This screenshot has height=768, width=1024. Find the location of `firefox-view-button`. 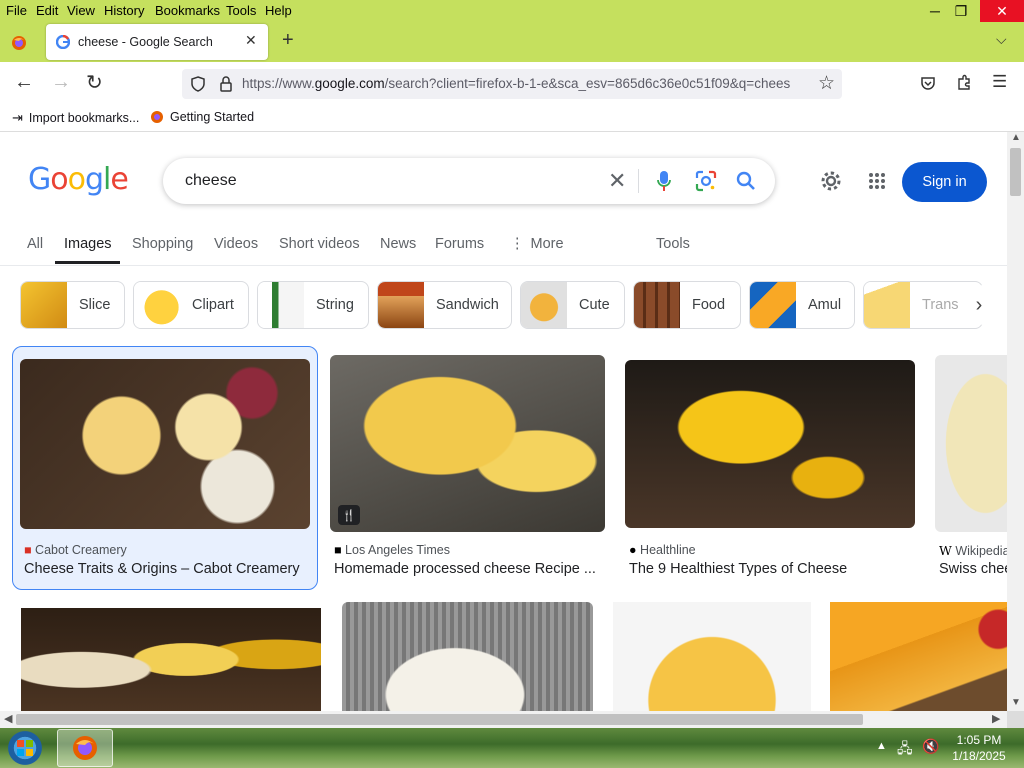

firefox-view-button is located at coordinates (19, 43).